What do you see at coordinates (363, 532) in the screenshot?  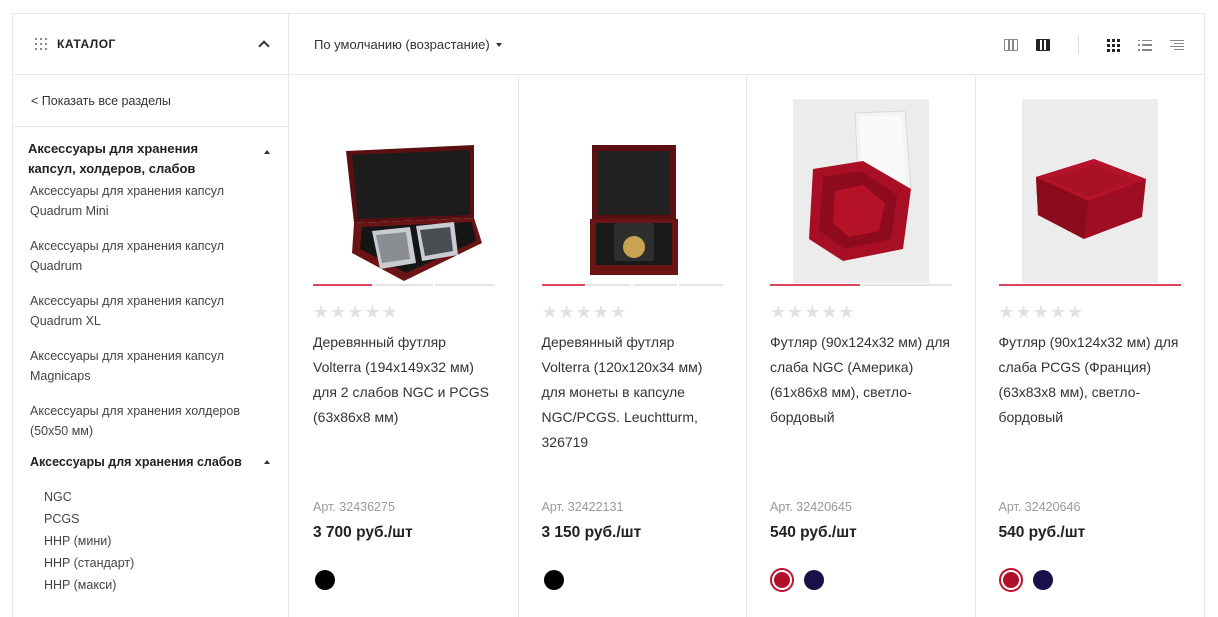 I see `product-price: 3 700 руб./шт` at bounding box center [363, 532].